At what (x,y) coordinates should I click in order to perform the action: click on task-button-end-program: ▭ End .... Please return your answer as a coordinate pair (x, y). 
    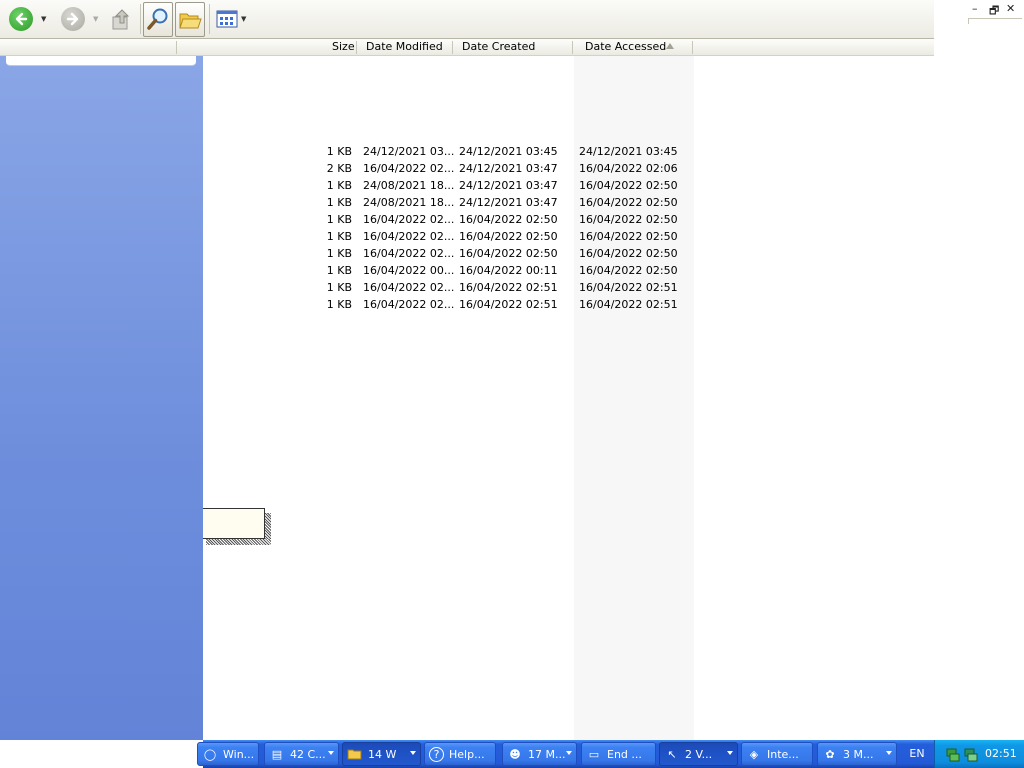
    Looking at the image, I should click on (618, 754).